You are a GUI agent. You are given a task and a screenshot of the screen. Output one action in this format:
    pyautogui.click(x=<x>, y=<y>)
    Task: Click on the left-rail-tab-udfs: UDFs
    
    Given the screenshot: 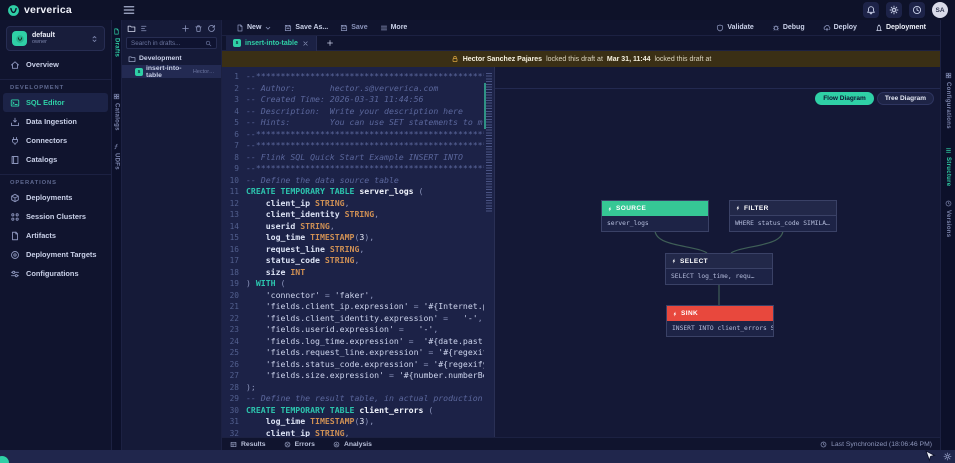 What is the action you would take?
    pyautogui.click(x=116, y=156)
    